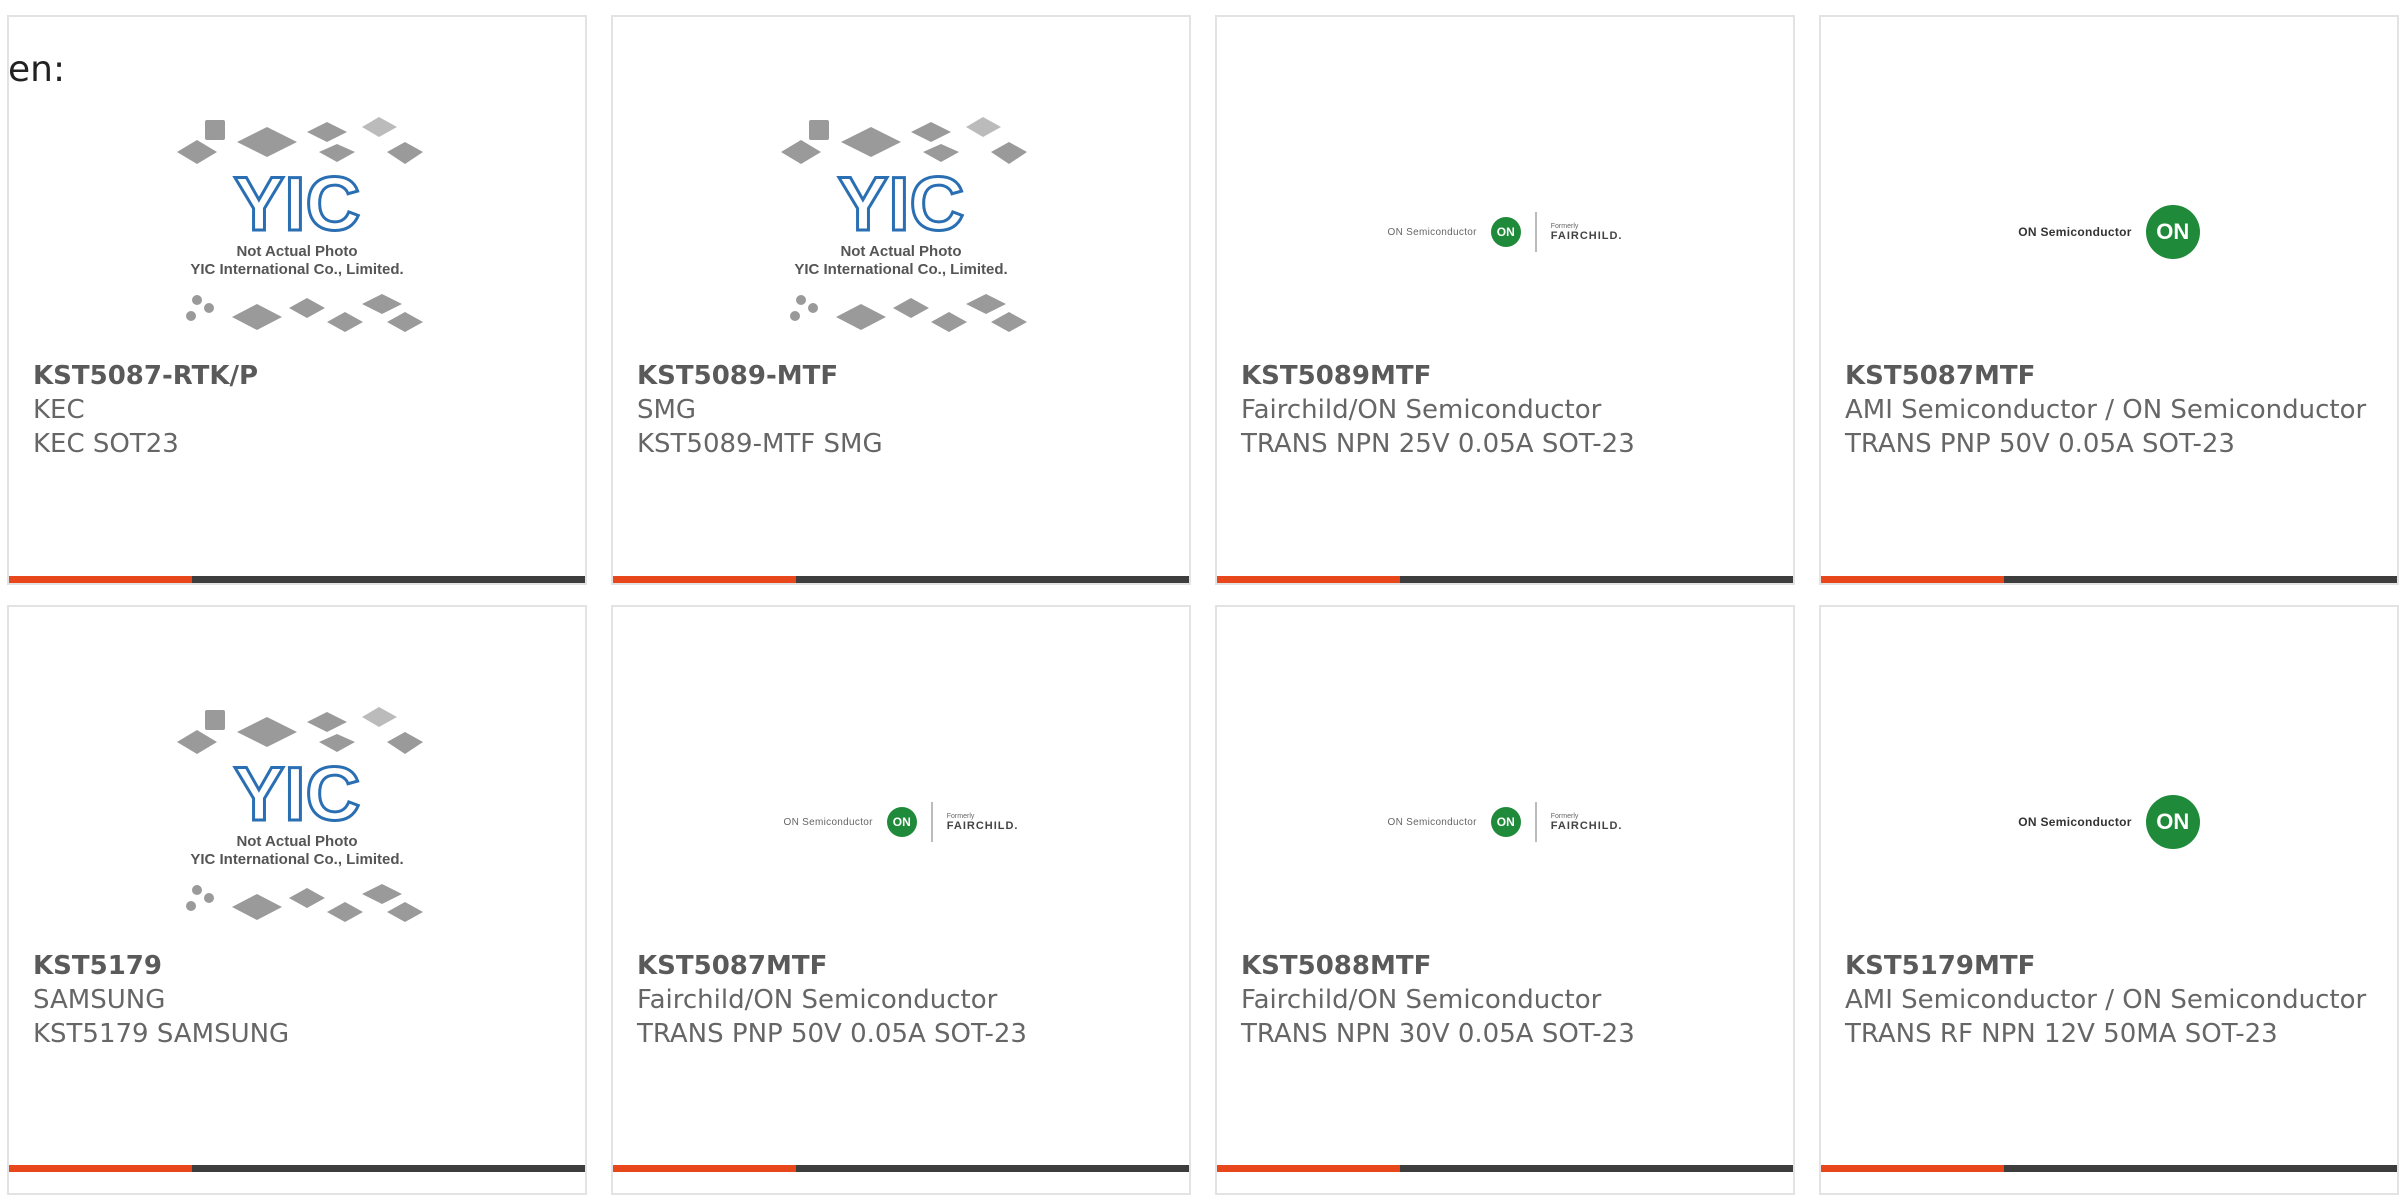 The image size is (2400, 1195). Describe the element at coordinates (297, 410) in the screenshot. I see `product-info: KST5087-RTK/P KEC KEC SOT23` at that location.